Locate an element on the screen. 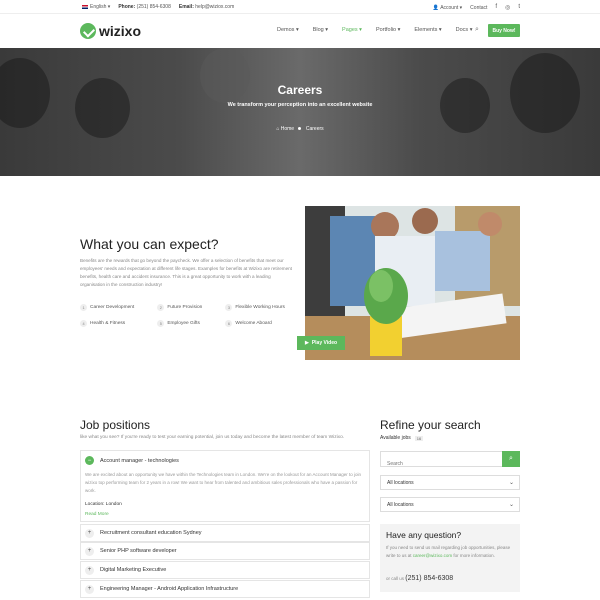 This screenshot has height=600, width=600. call-info: or call us (251) 854-6308 is located at coordinates (420, 578).